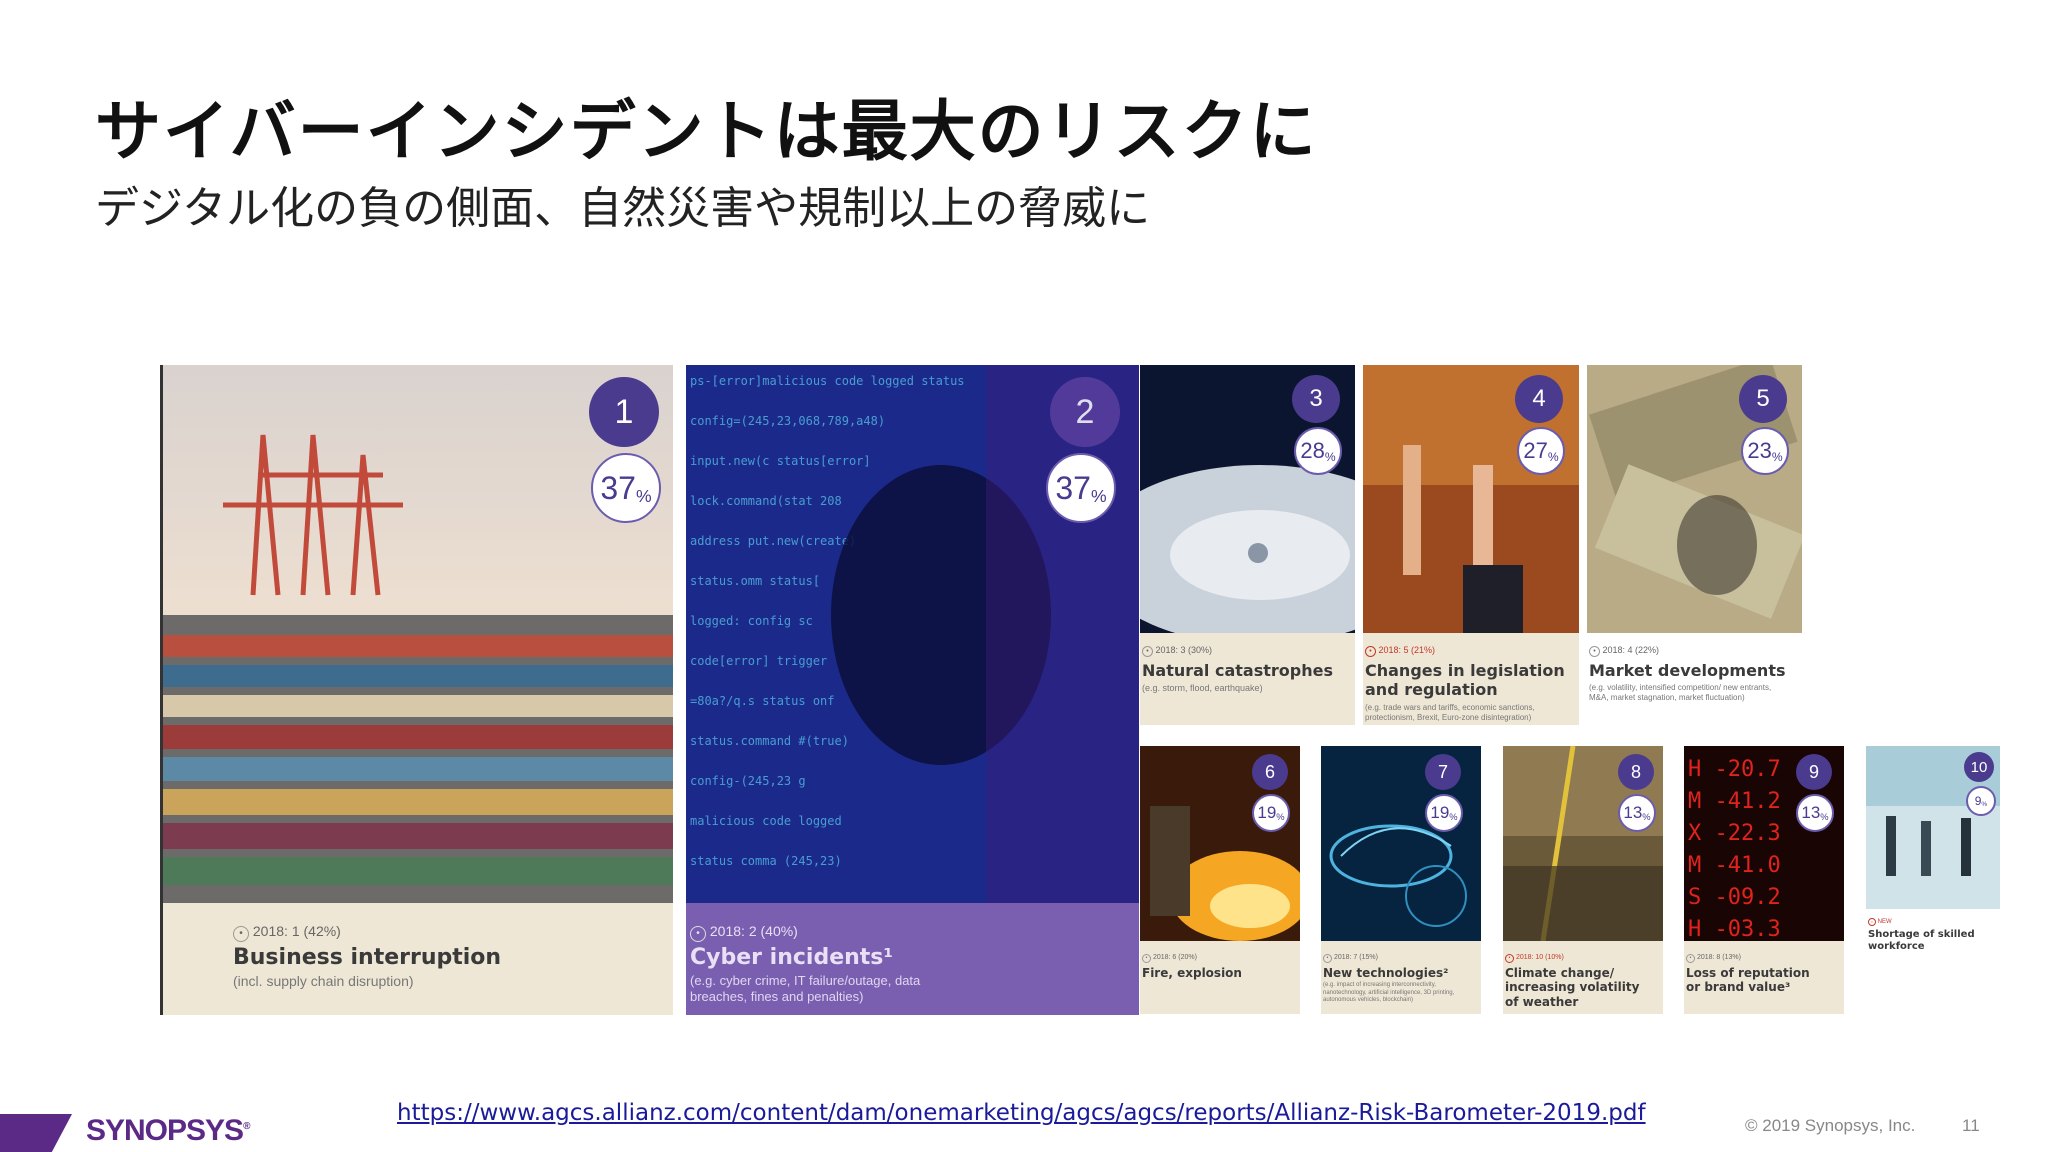  What do you see at coordinates (762, 701) in the screenshot?
I see `svg-text: =80a?/q.s status onf` at bounding box center [762, 701].